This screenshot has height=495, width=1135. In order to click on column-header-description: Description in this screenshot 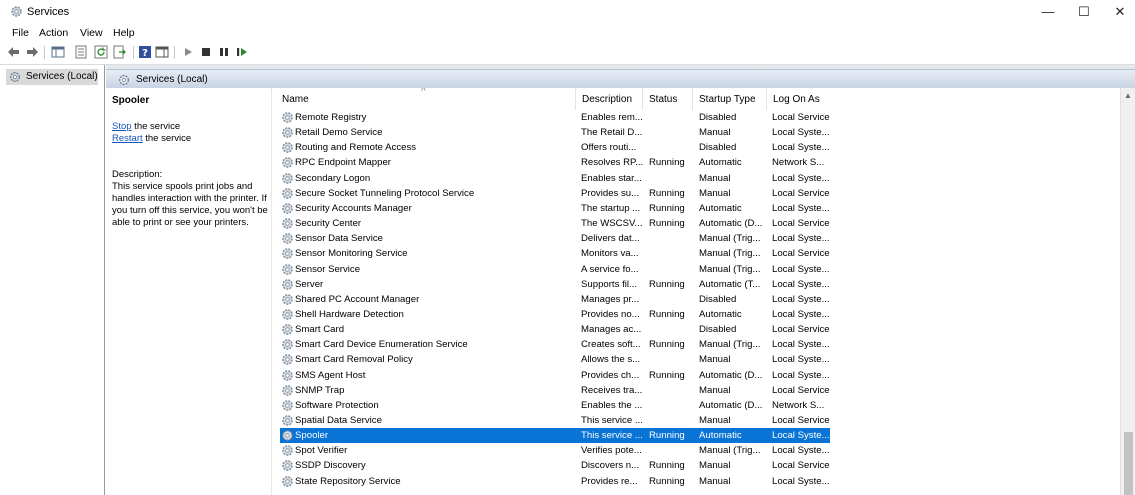, I will do `click(608, 99)`.